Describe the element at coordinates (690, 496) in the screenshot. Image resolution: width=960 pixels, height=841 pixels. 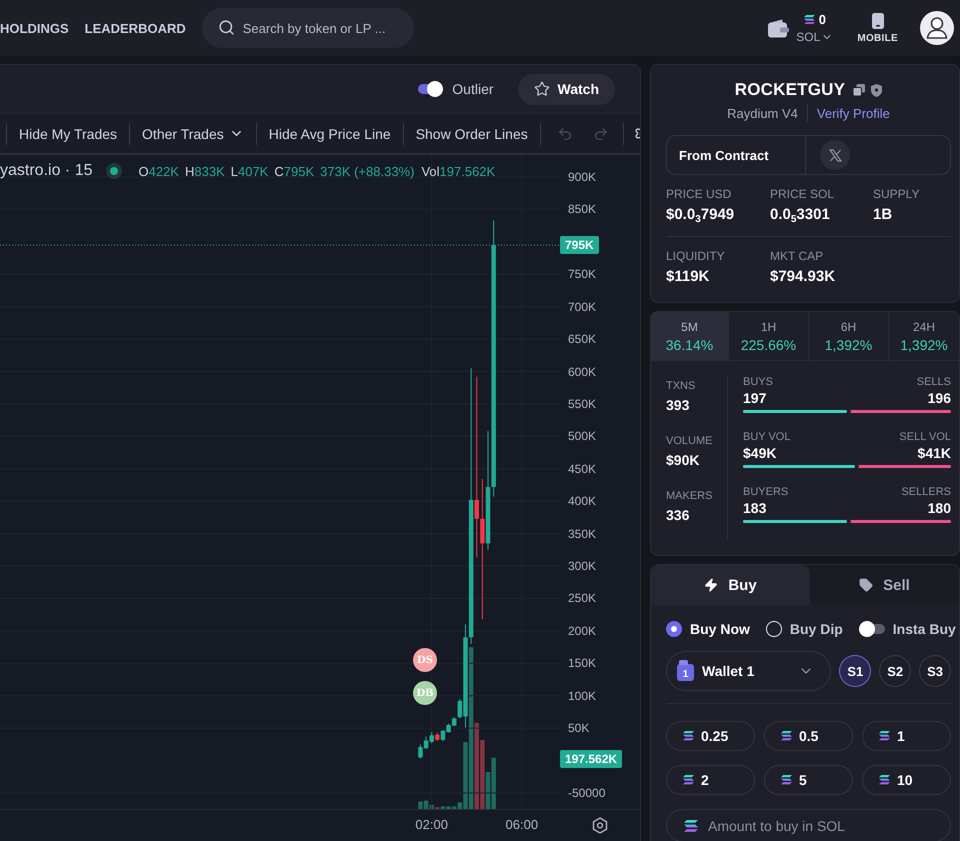
I see `stat-label: MAKERS` at that location.